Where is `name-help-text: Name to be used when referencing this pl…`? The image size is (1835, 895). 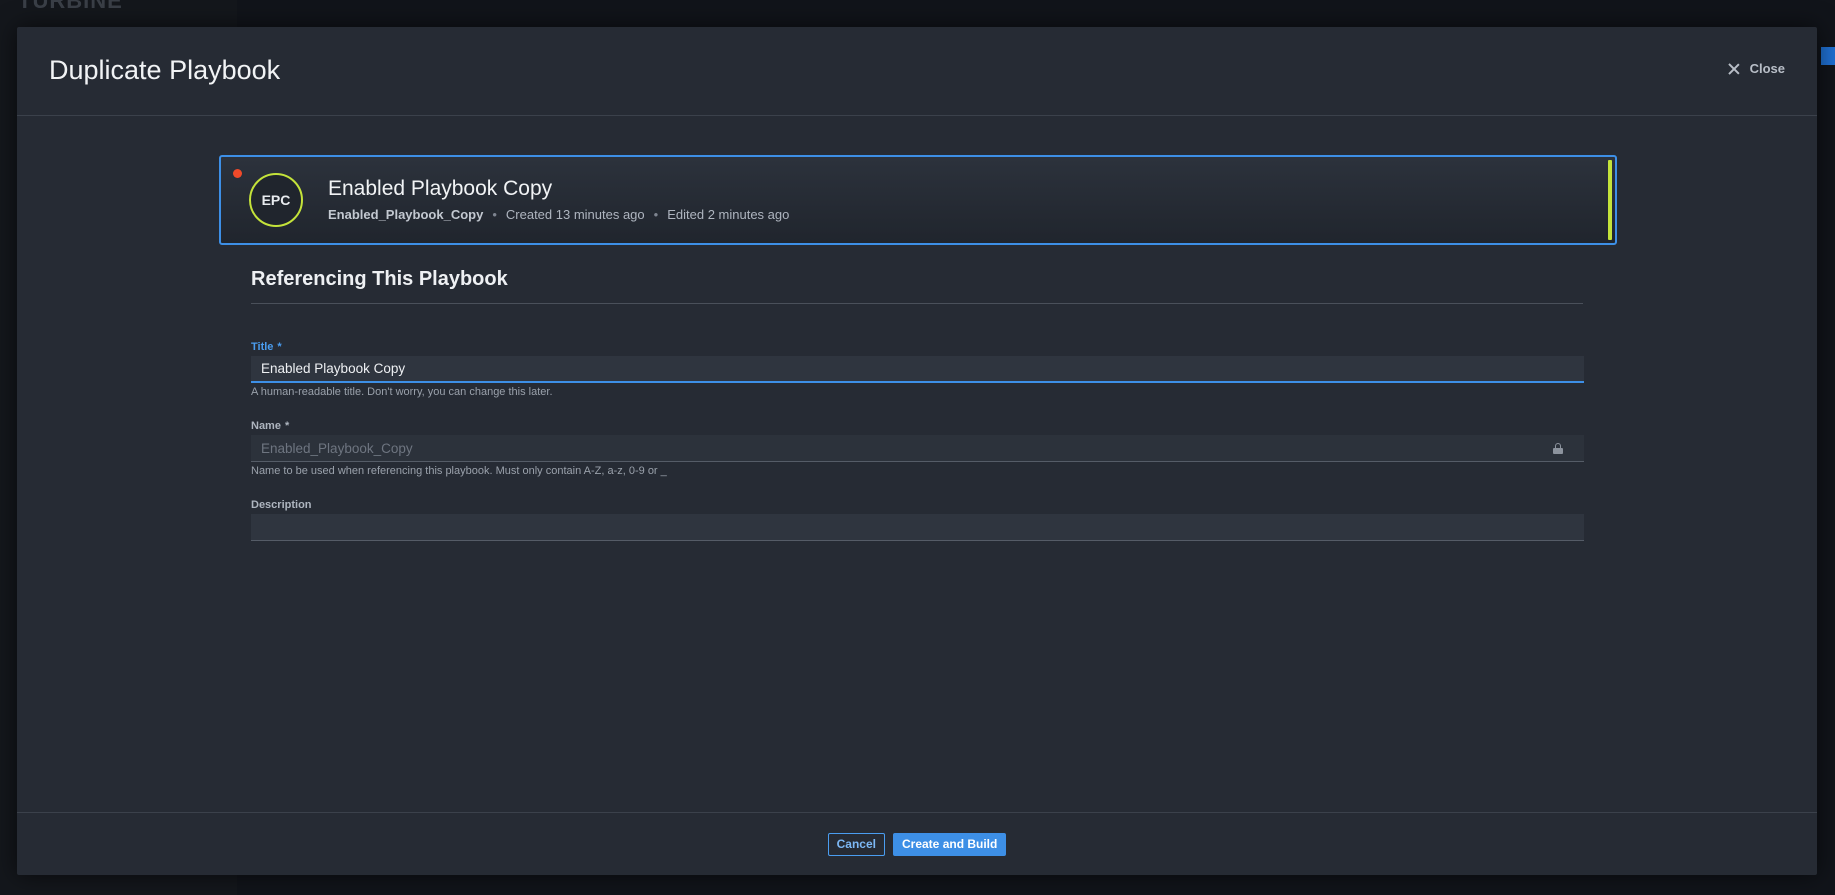
name-help-text: Name to be used when referencing this pl… is located at coordinates (459, 471).